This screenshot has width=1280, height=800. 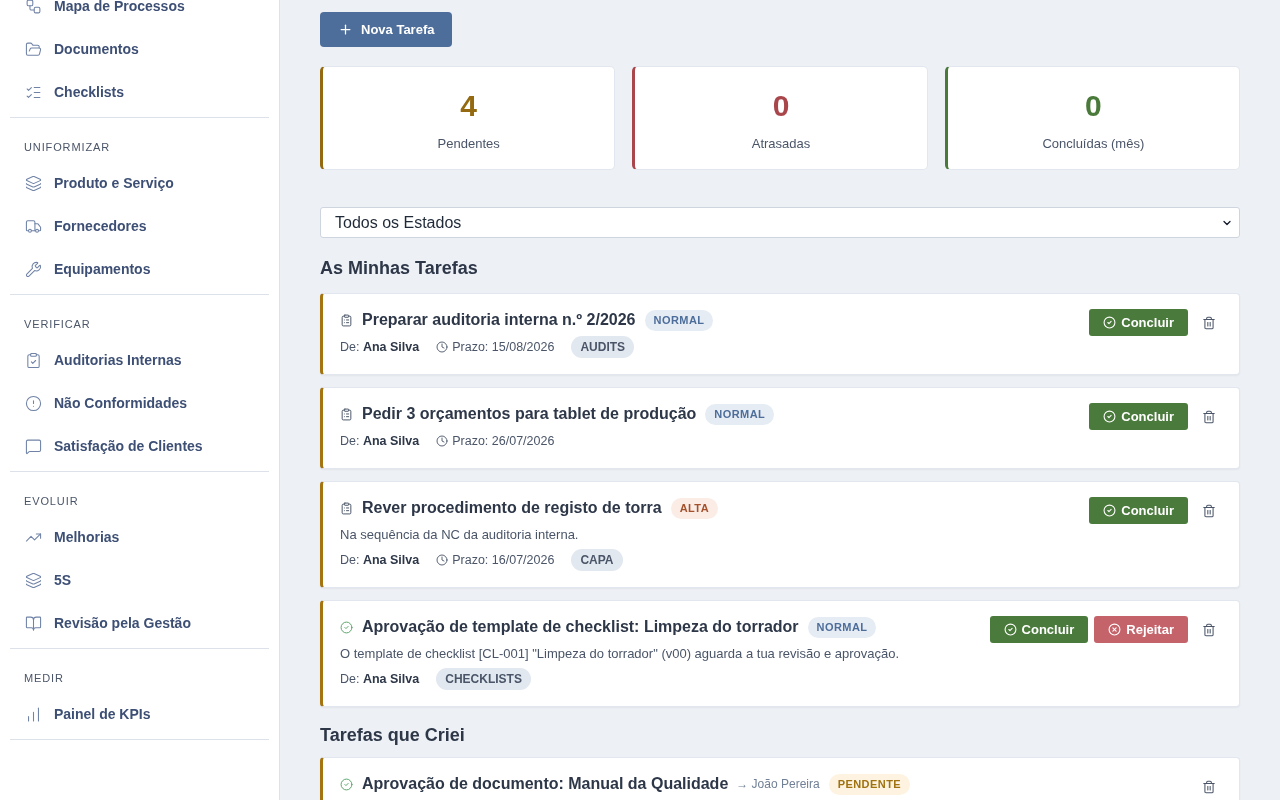 What do you see at coordinates (100, 226) in the screenshot?
I see `nav-link: Fornecedores` at bounding box center [100, 226].